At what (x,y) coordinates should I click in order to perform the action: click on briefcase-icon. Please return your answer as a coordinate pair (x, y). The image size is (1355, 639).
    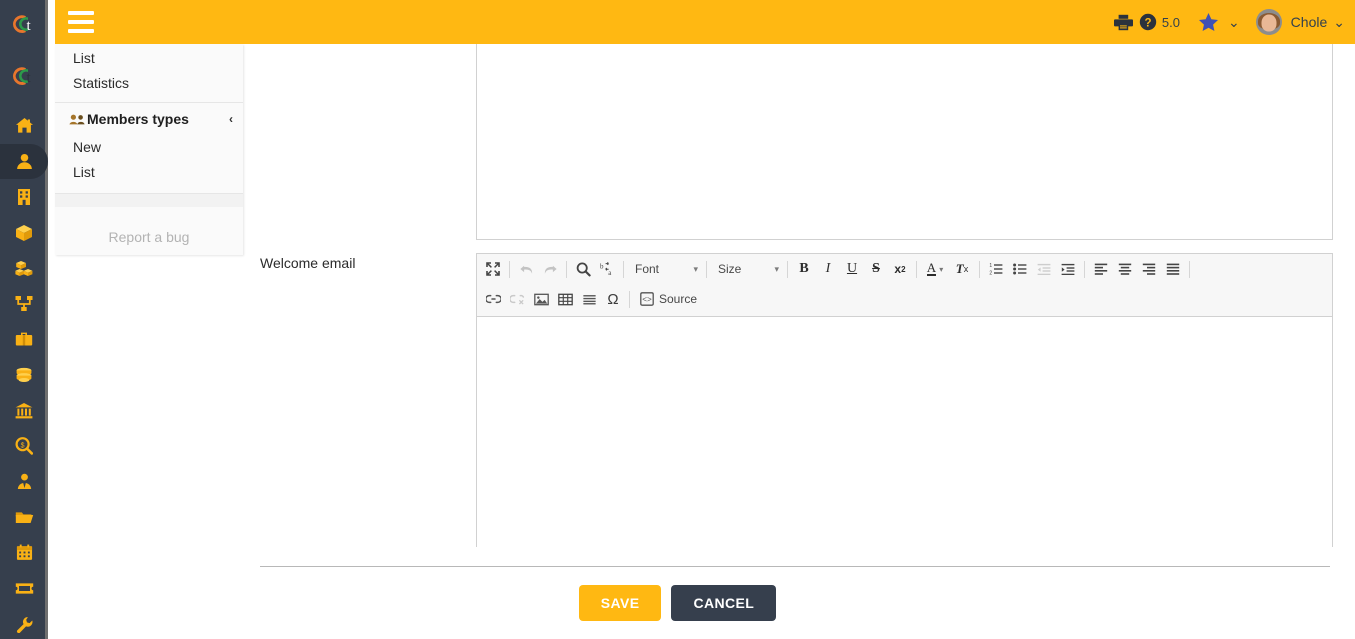
    Looking at the image, I should click on (24, 339).